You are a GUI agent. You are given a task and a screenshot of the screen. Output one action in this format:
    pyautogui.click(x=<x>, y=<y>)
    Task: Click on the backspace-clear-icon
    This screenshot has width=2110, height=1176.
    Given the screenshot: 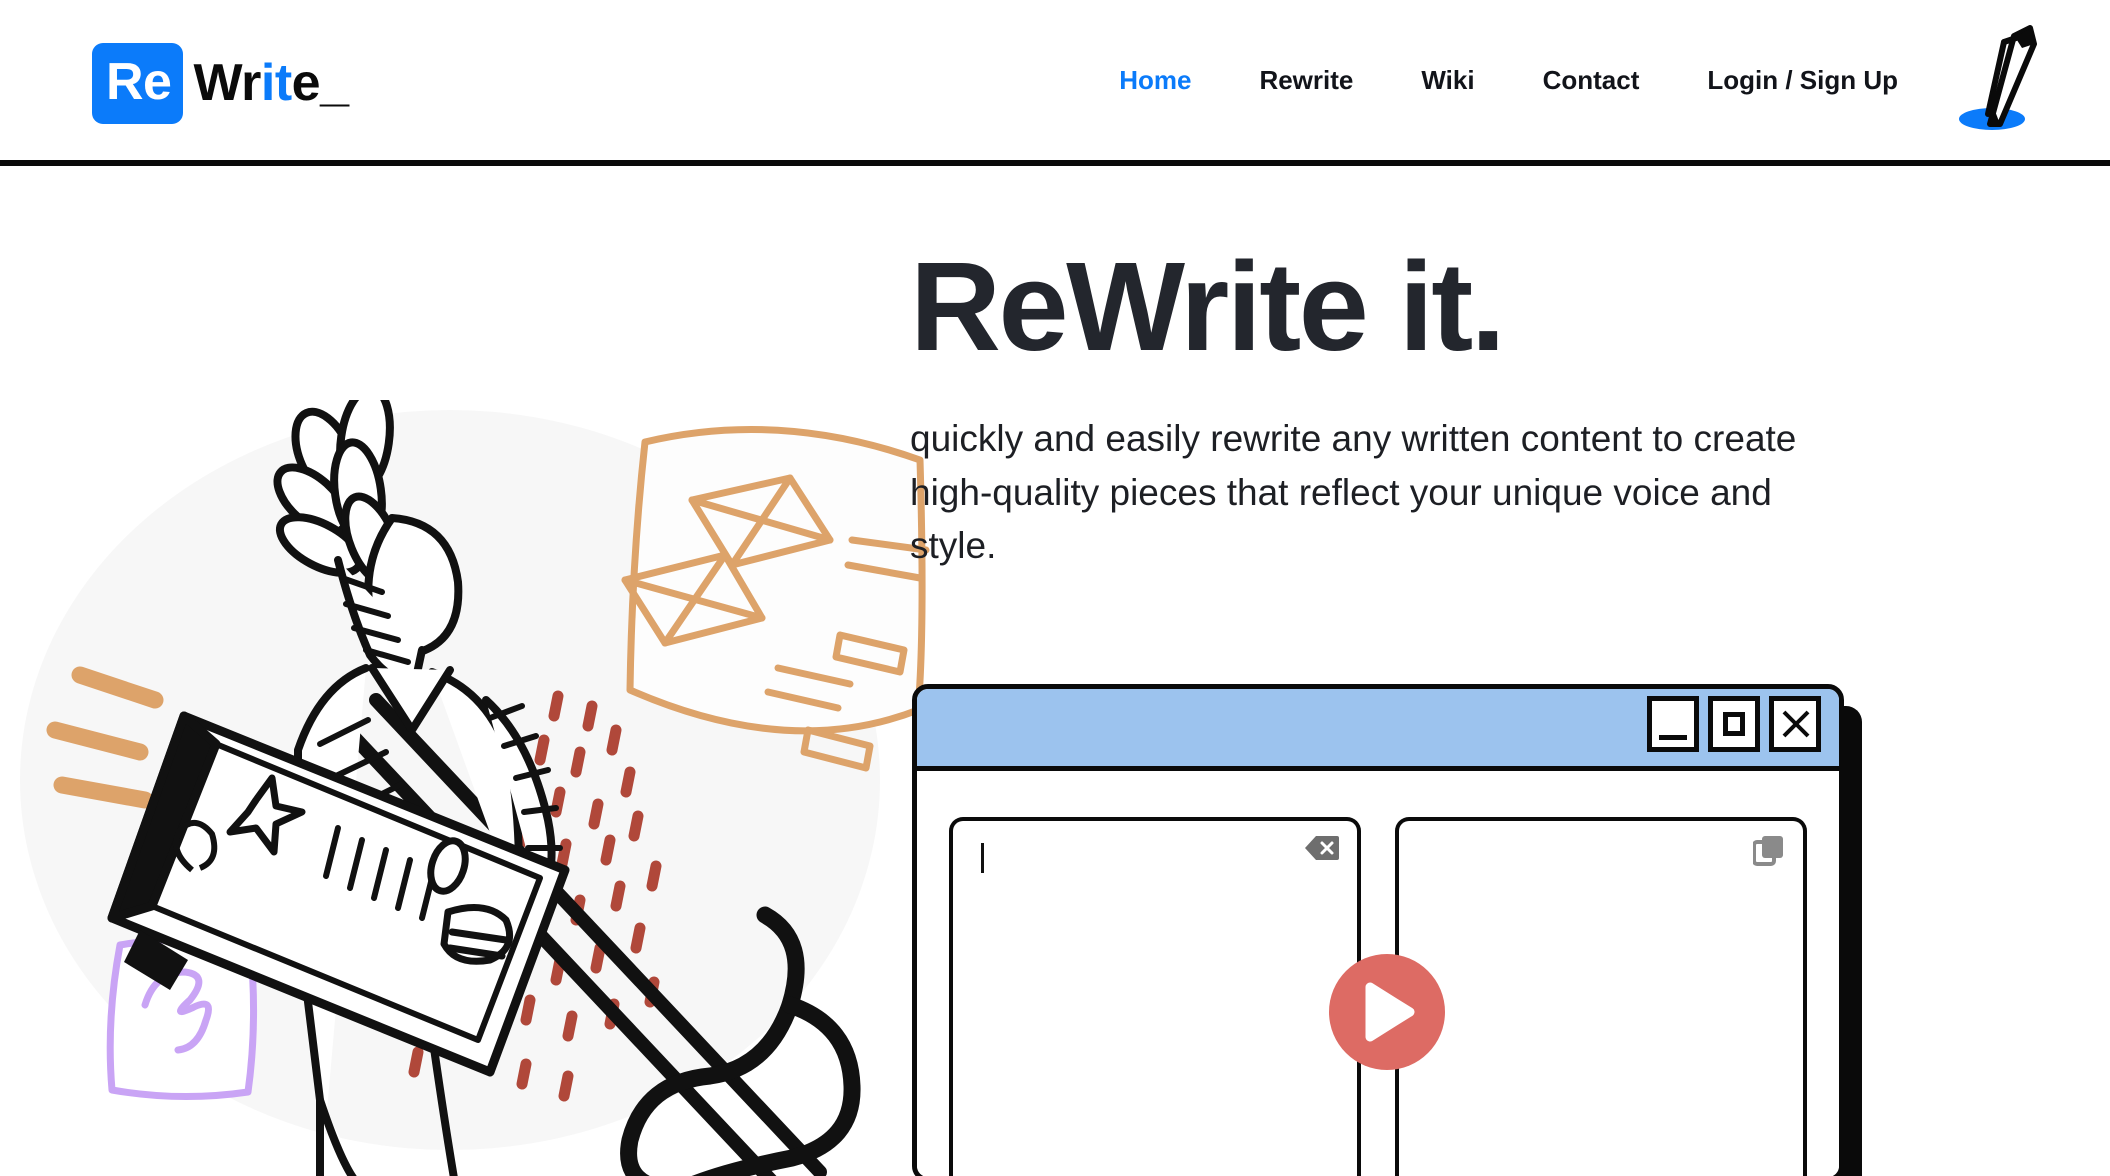 What is the action you would take?
    pyautogui.click(x=1322, y=850)
    